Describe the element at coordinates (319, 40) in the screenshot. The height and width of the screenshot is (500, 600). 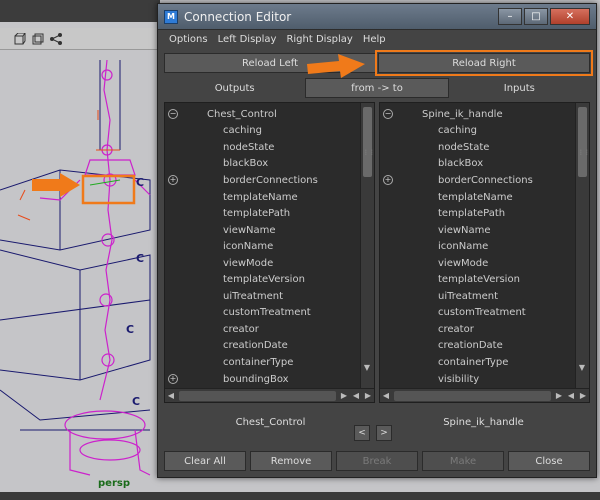
I see `menu-right-display: Right Display` at that location.